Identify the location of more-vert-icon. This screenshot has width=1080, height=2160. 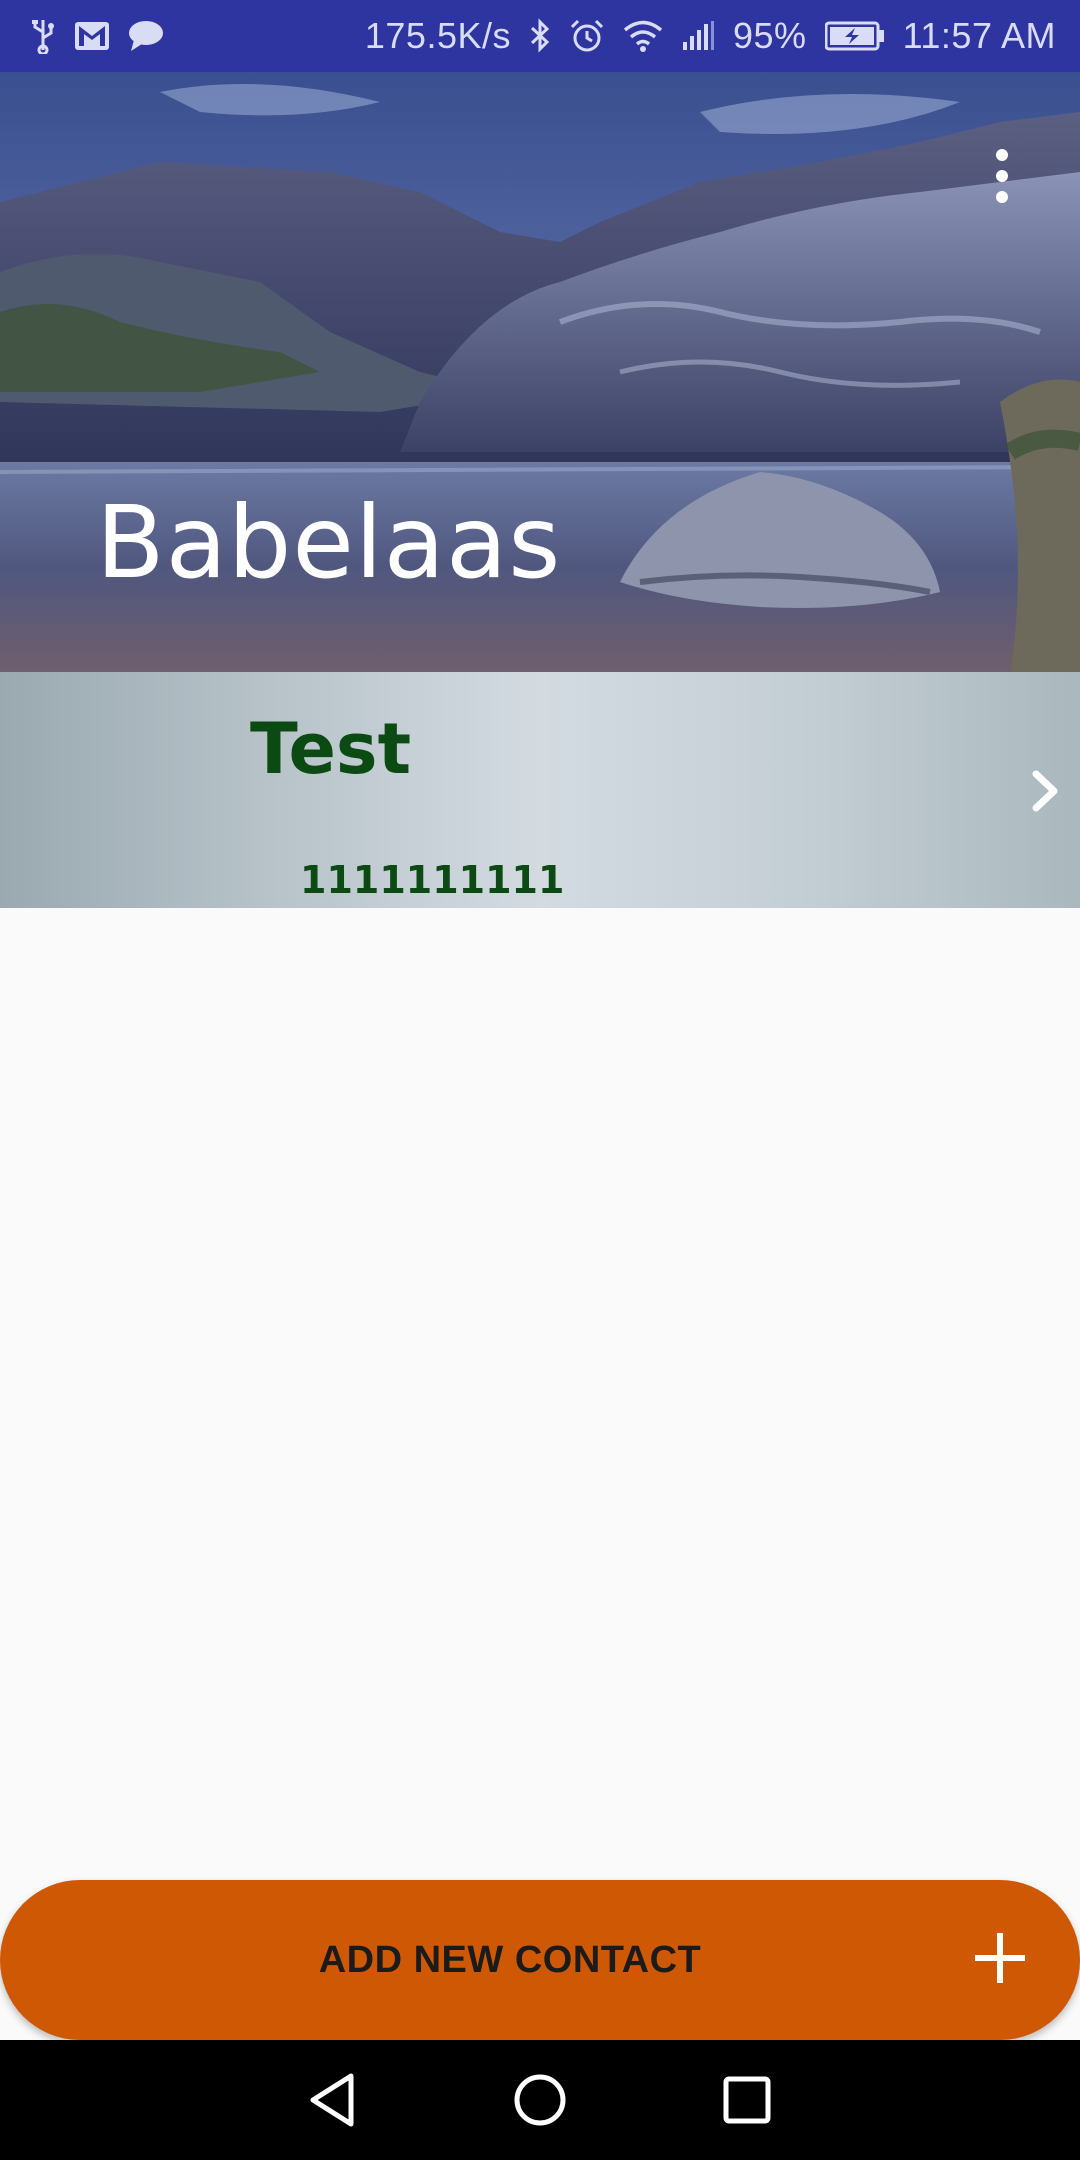
(1002, 176).